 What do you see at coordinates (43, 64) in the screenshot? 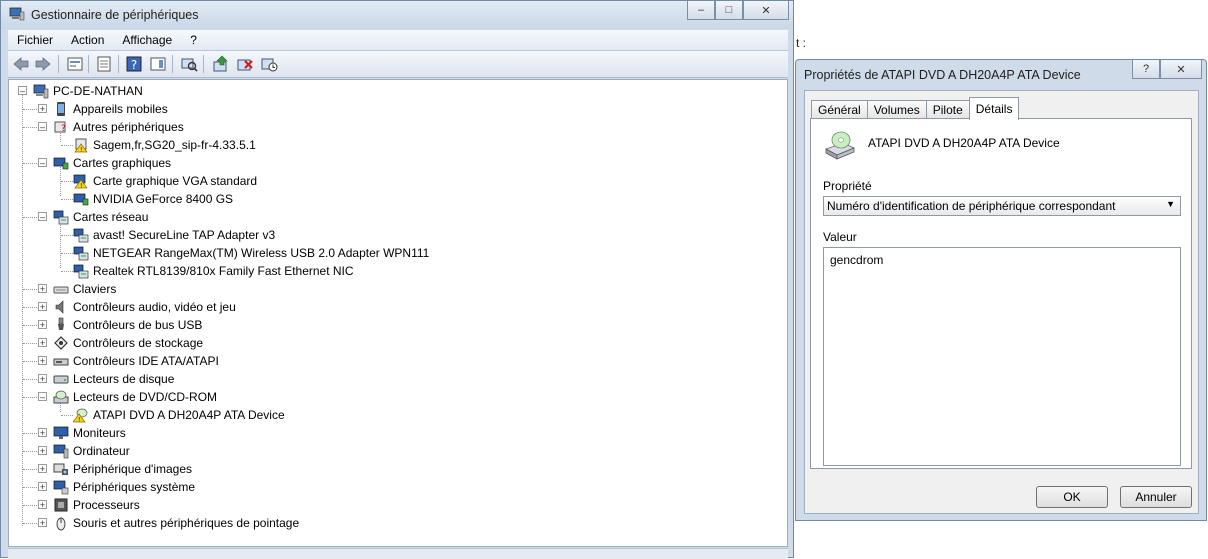
I see `forward-arrow-icon` at bounding box center [43, 64].